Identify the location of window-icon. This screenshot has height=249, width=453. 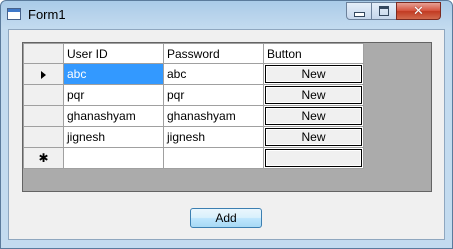
(14, 14).